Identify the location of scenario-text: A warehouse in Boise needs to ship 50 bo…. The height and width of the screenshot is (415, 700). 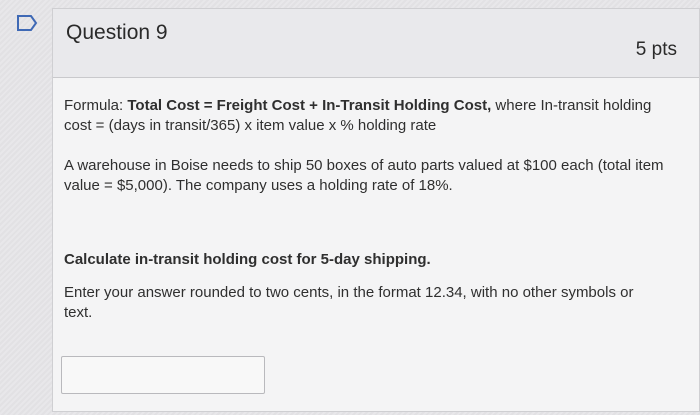
(364, 175).